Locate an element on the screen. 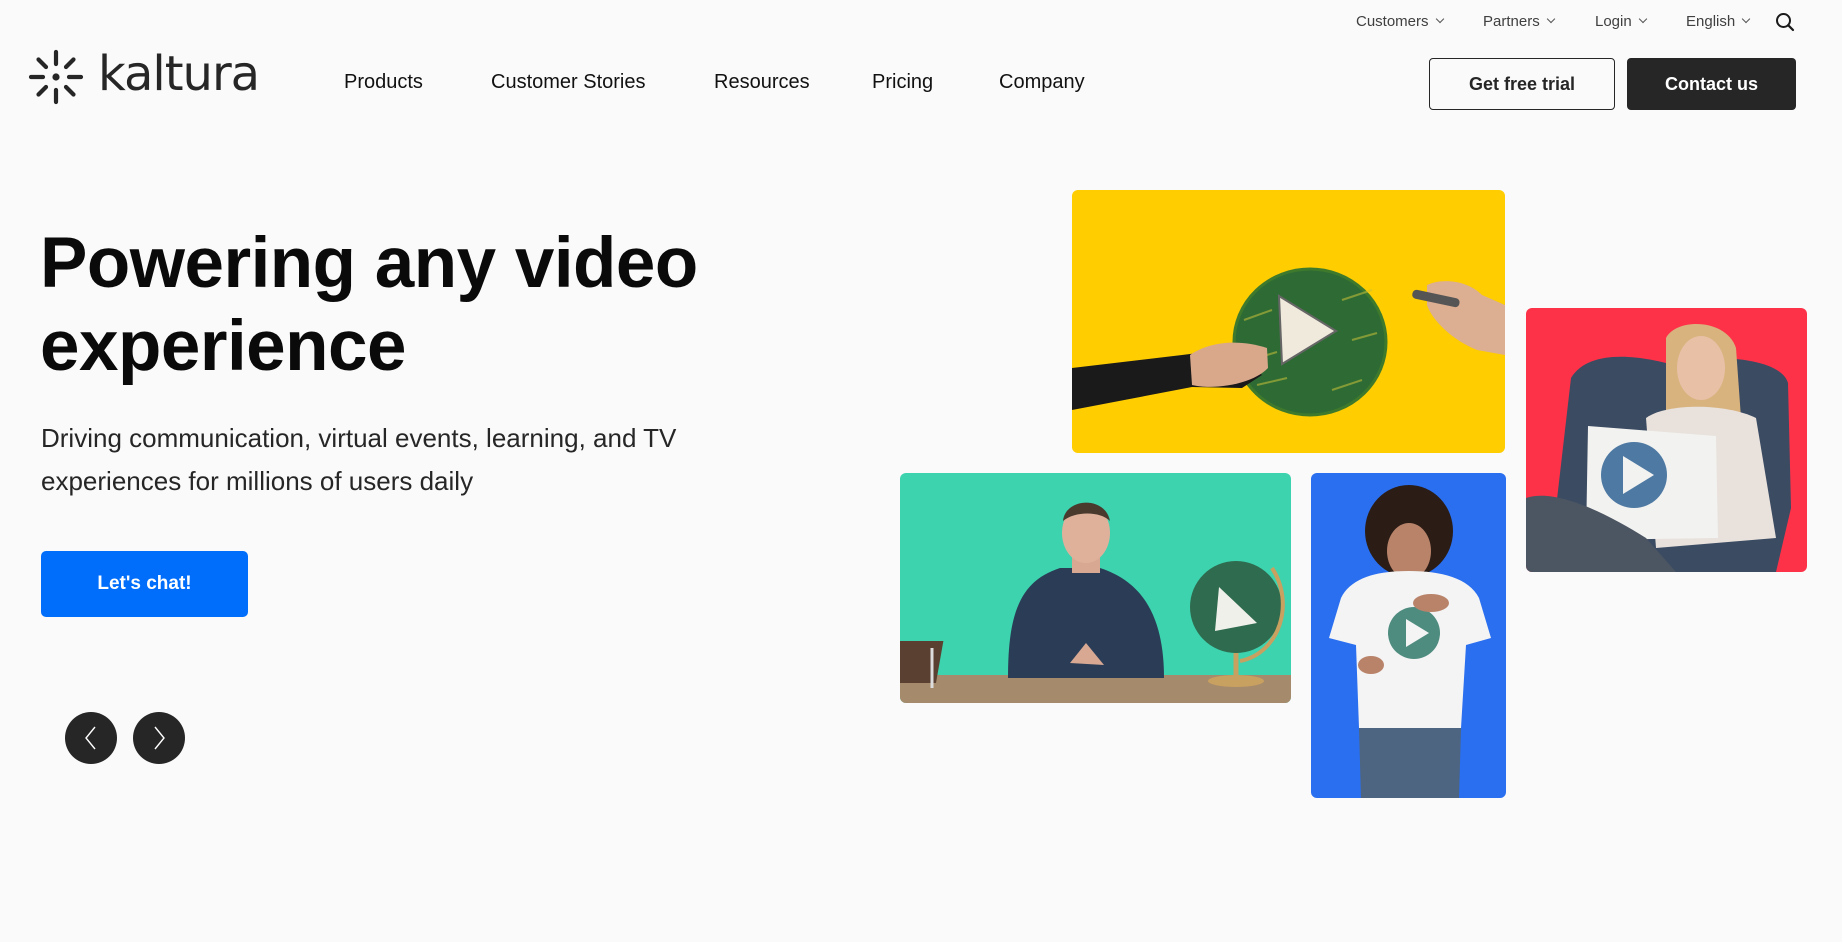 The image size is (1842, 942). language-label: English is located at coordinates (1711, 21).